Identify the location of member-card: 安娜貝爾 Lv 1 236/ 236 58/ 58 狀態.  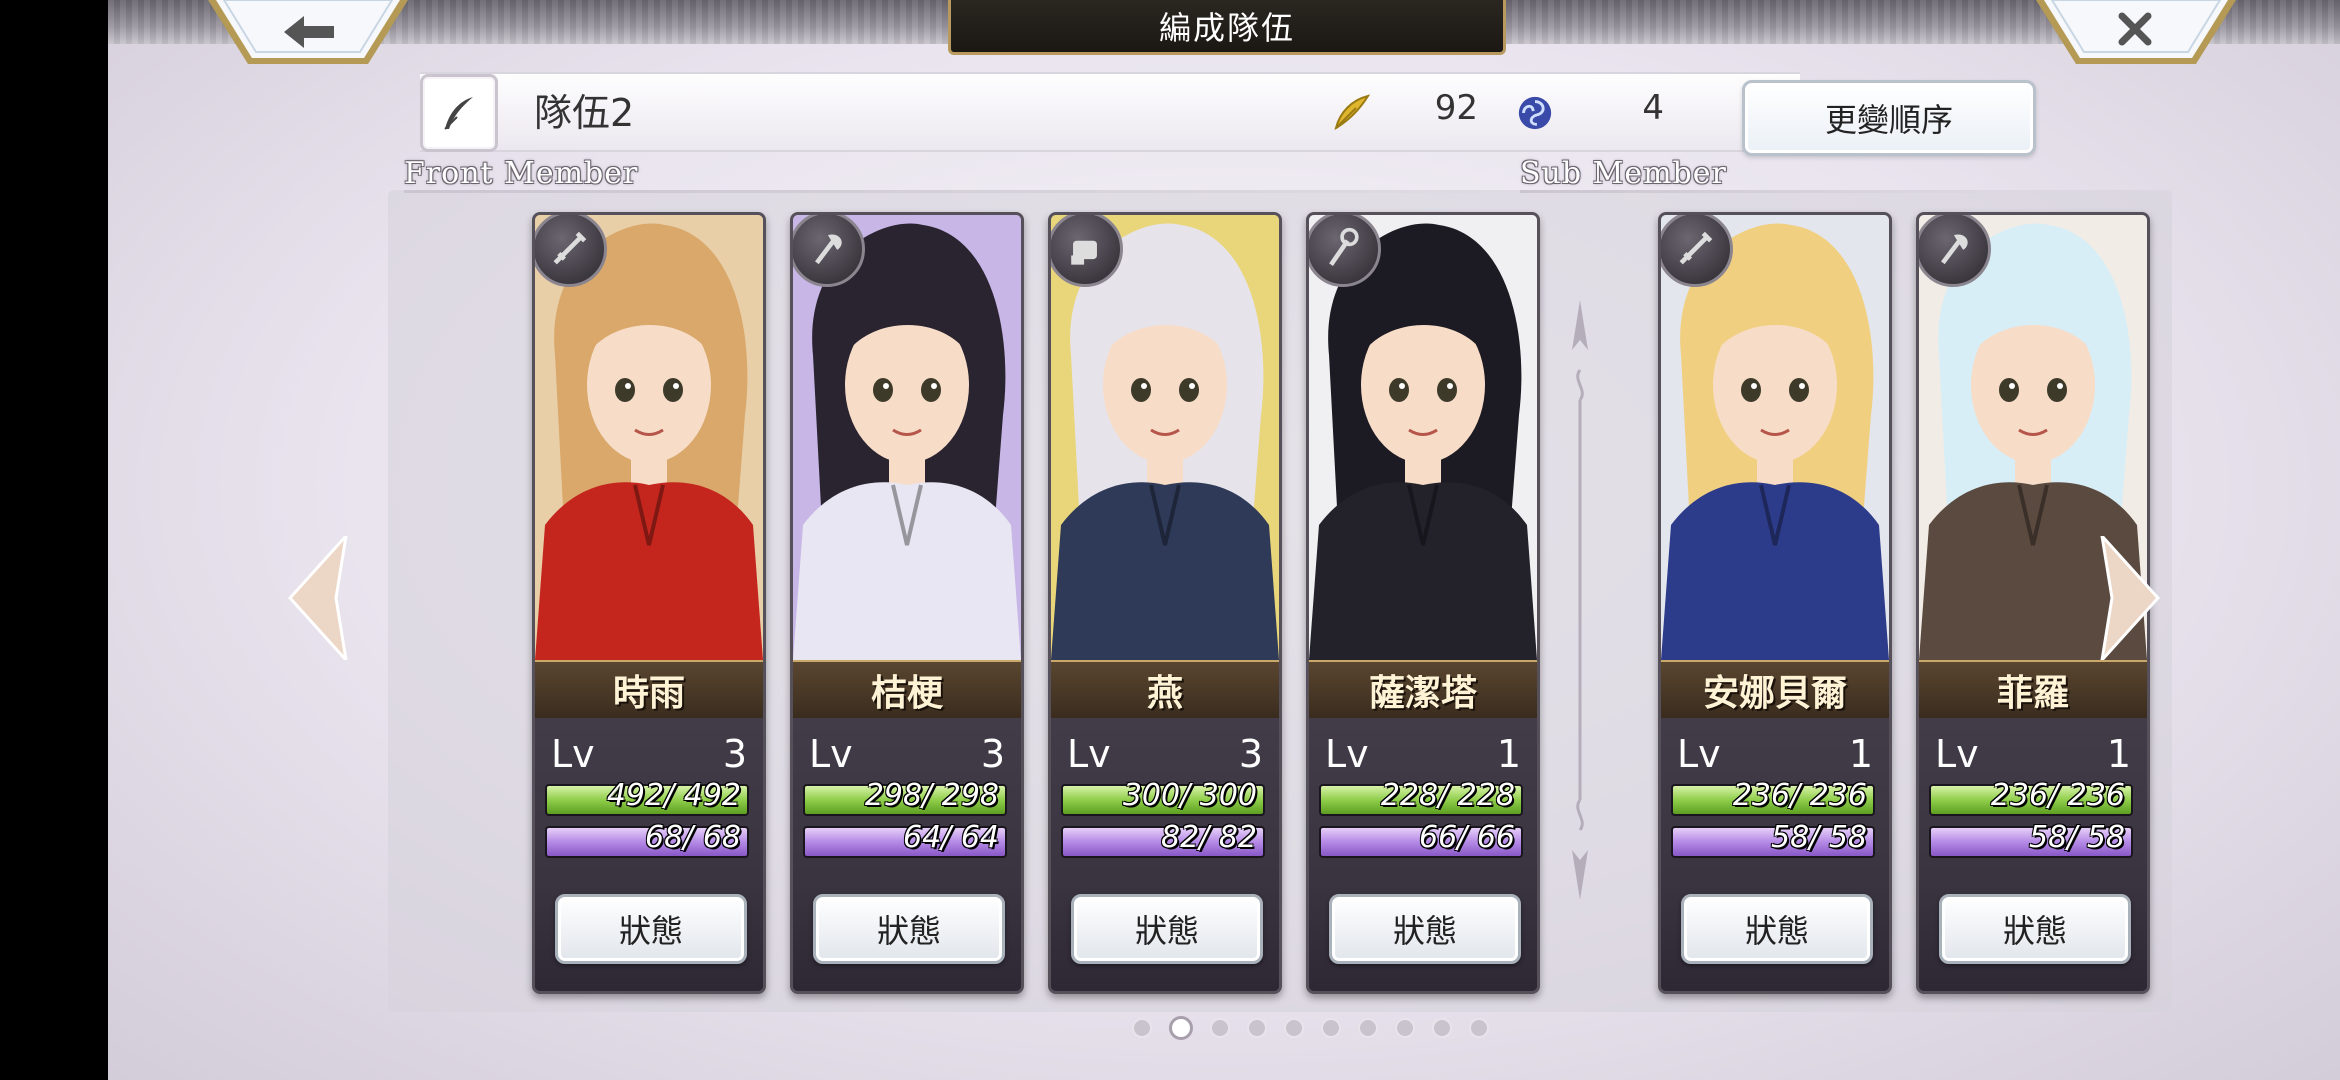
(1775, 603).